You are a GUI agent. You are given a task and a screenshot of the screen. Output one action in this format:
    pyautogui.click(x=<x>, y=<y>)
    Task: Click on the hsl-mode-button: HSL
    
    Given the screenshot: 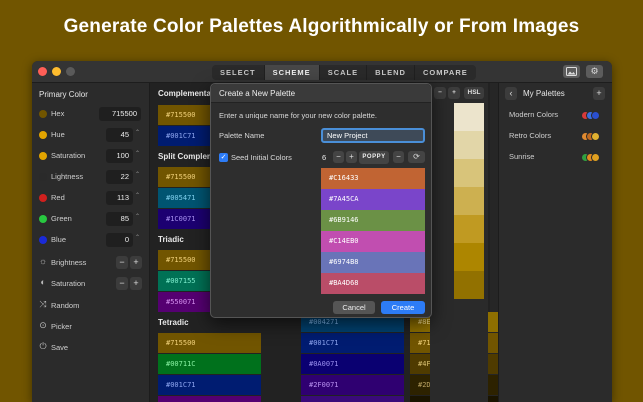 What is the action you would take?
    pyautogui.click(x=474, y=93)
    